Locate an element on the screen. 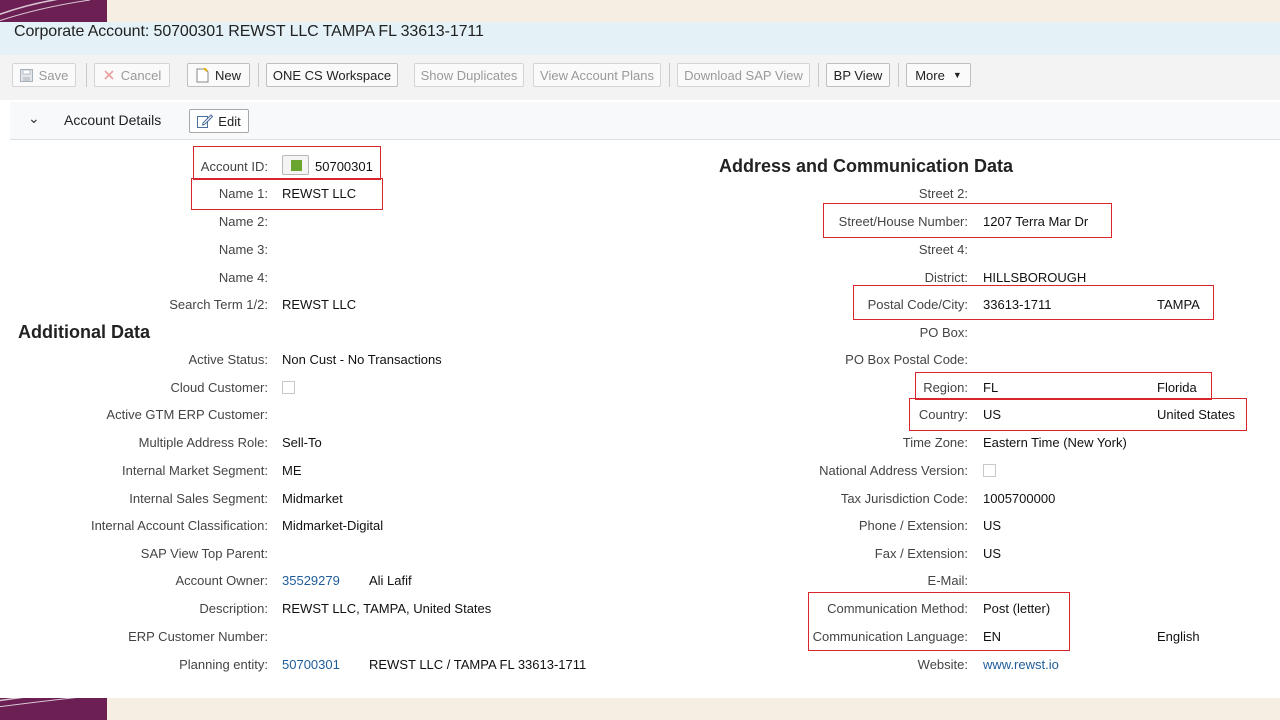 Image resolution: width=1280 pixels, height=720 pixels. download-sap-view-button: Download SAP View is located at coordinates (743, 75).